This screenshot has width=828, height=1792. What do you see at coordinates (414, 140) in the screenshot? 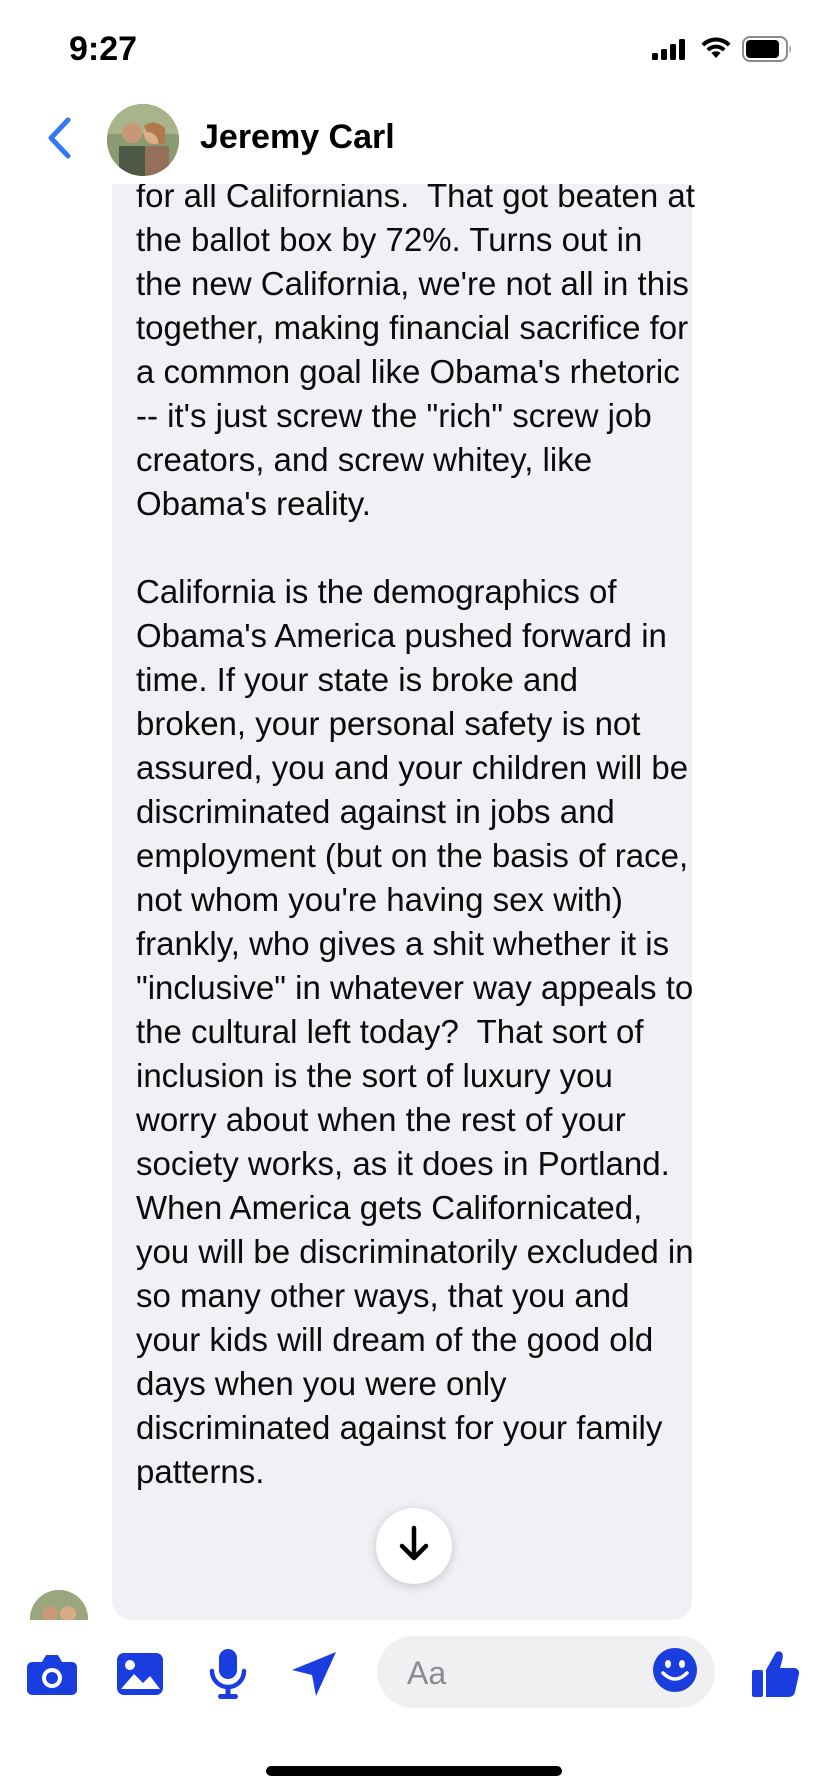
I see `conversation-header: Jeremy Carl` at bounding box center [414, 140].